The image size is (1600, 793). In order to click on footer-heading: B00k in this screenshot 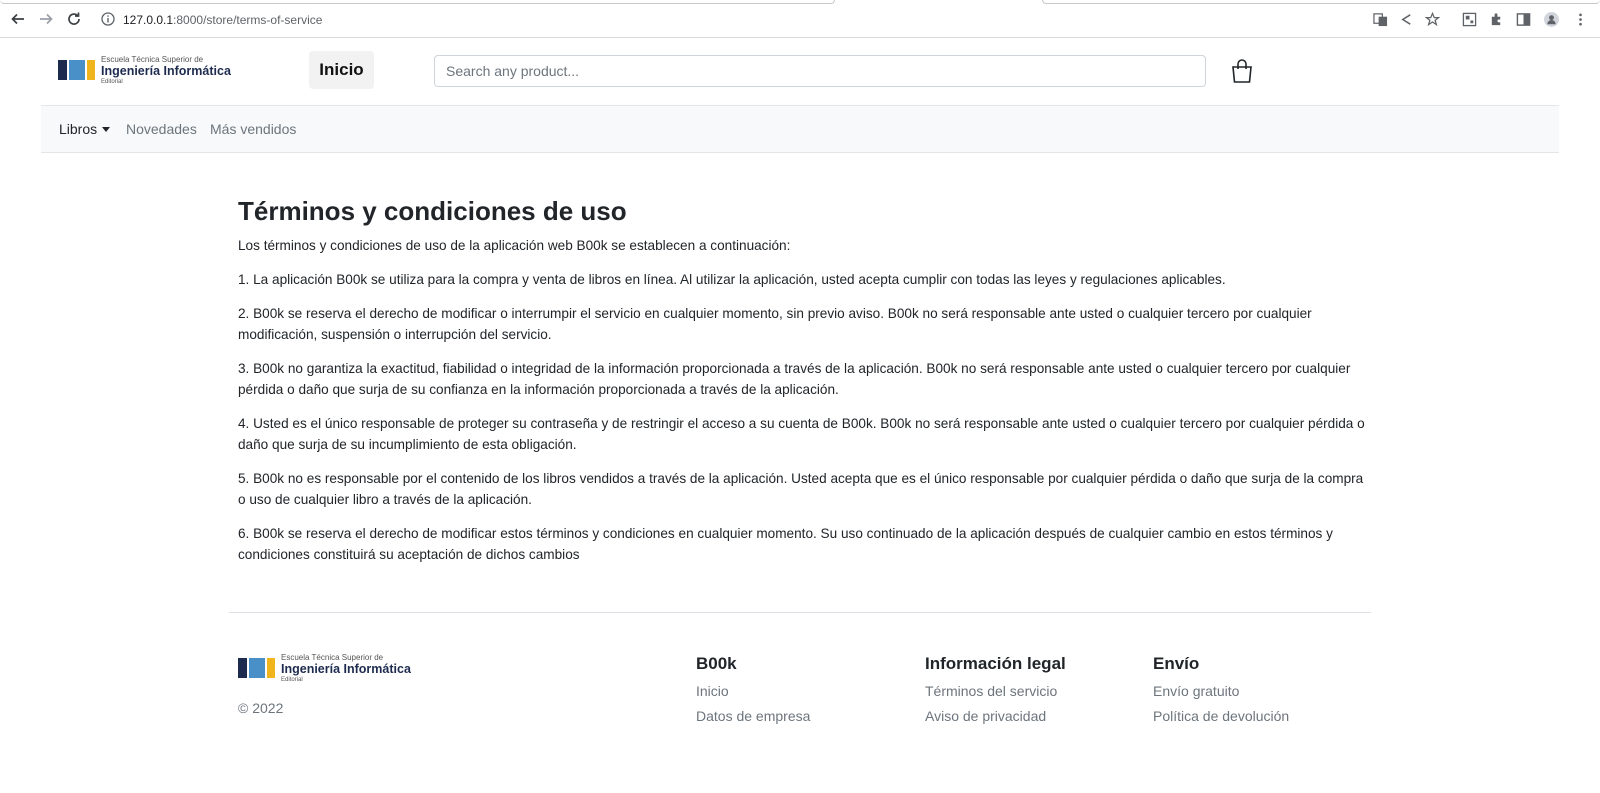, I will do `click(716, 663)`.